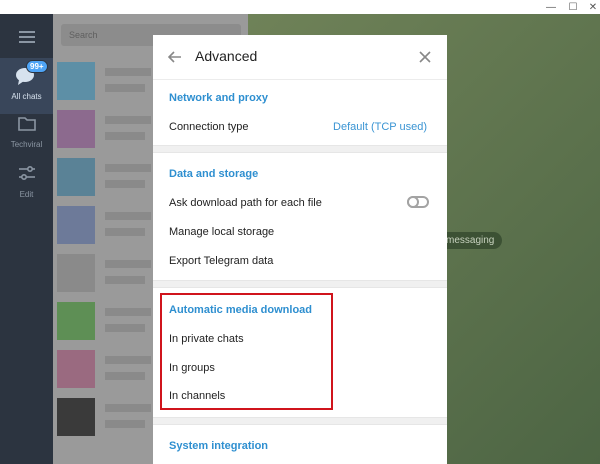 The image size is (600, 464). What do you see at coordinates (219, 446) in the screenshot?
I see `section-title-system: System integration` at bounding box center [219, 446].